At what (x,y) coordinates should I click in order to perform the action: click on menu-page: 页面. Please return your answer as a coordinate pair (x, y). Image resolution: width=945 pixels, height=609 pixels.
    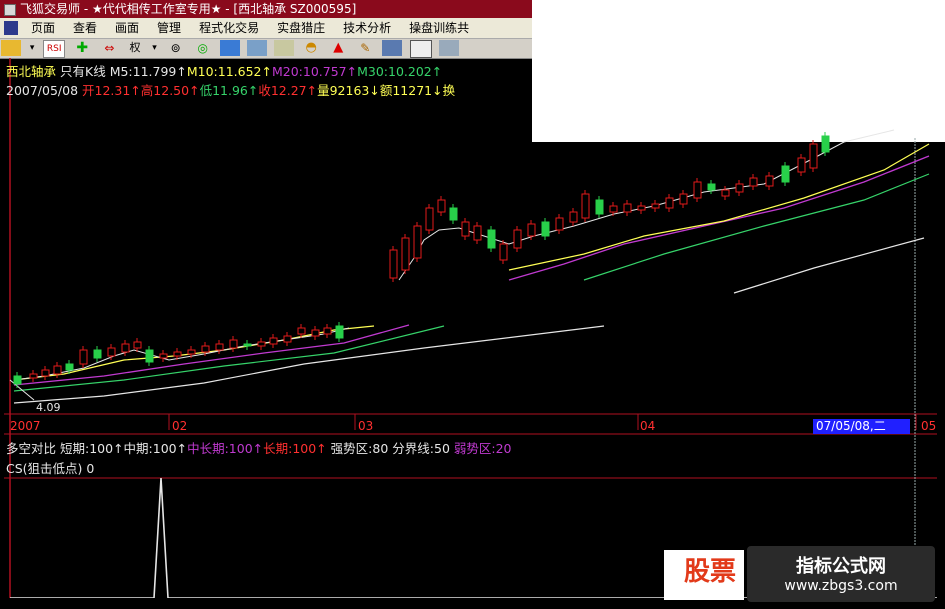
    Looking at the image, I should click on (43, 28).